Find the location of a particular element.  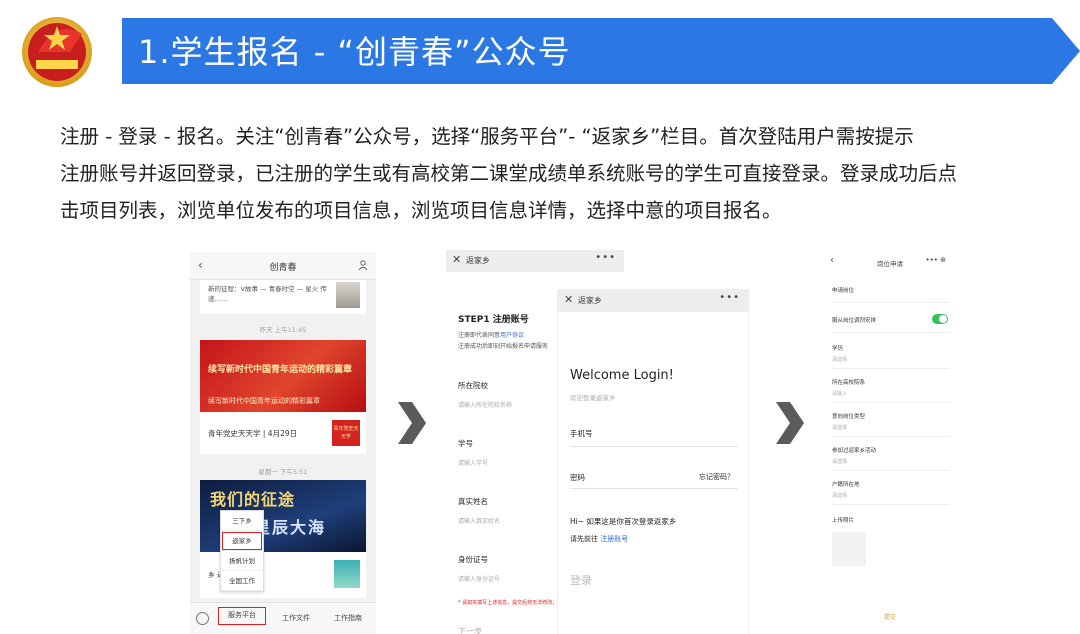

page-title: 1.学生报名 - “创青春”公众号 is located at coordinates (354, 52).